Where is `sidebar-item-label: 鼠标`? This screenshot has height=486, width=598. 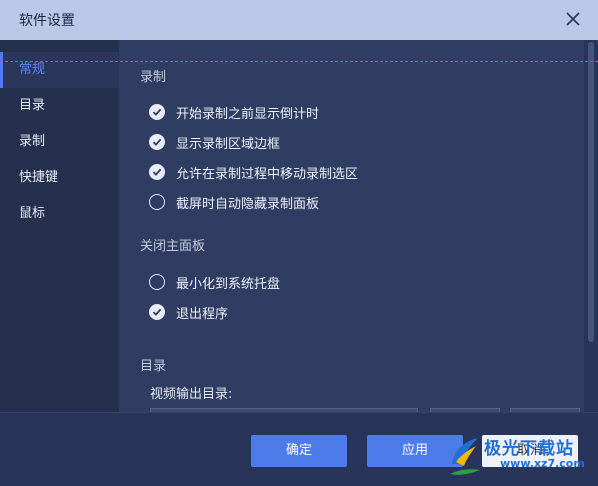
sidebar-item-label: 鼠标 is located at coordinates (32, 213).